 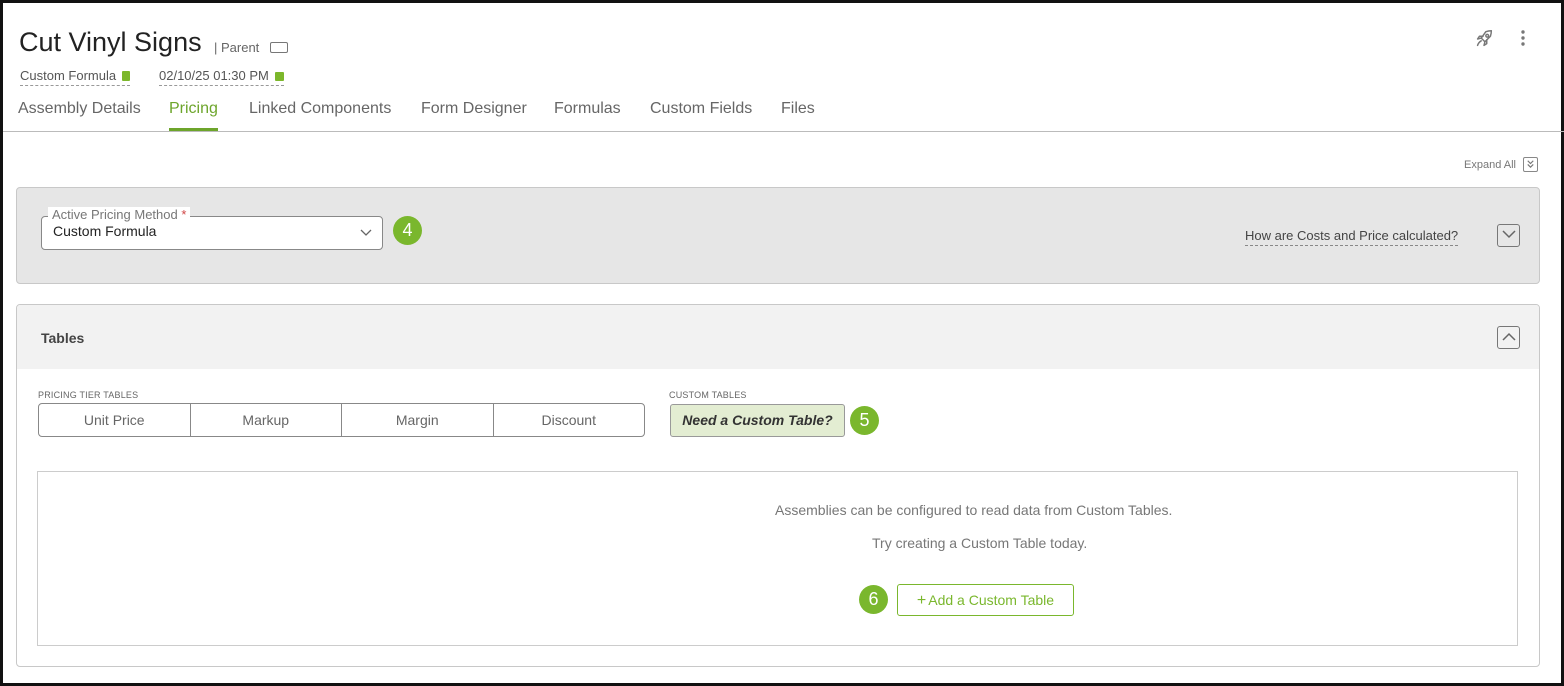 What do you see at coordinates (1508, 337) in the screenshot?
I see `collapse-tables-button` at bounding box center [1508, 337].